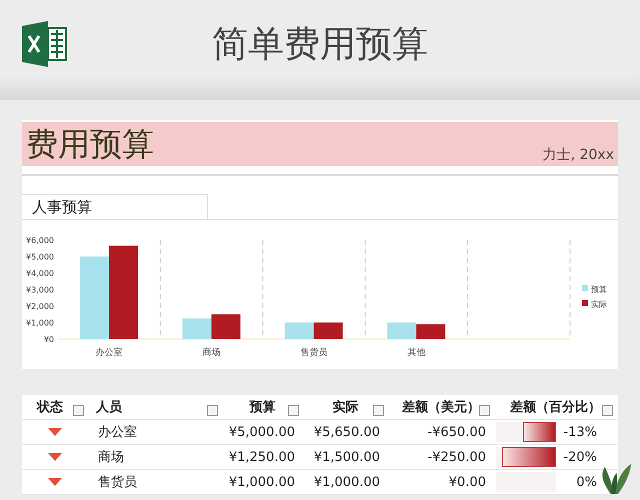 This screenshot has width=640, height=500. Describe the element at coordinates (261, 457) in the screenshot. I see `table-cell: ¥1,250.00` at that location.